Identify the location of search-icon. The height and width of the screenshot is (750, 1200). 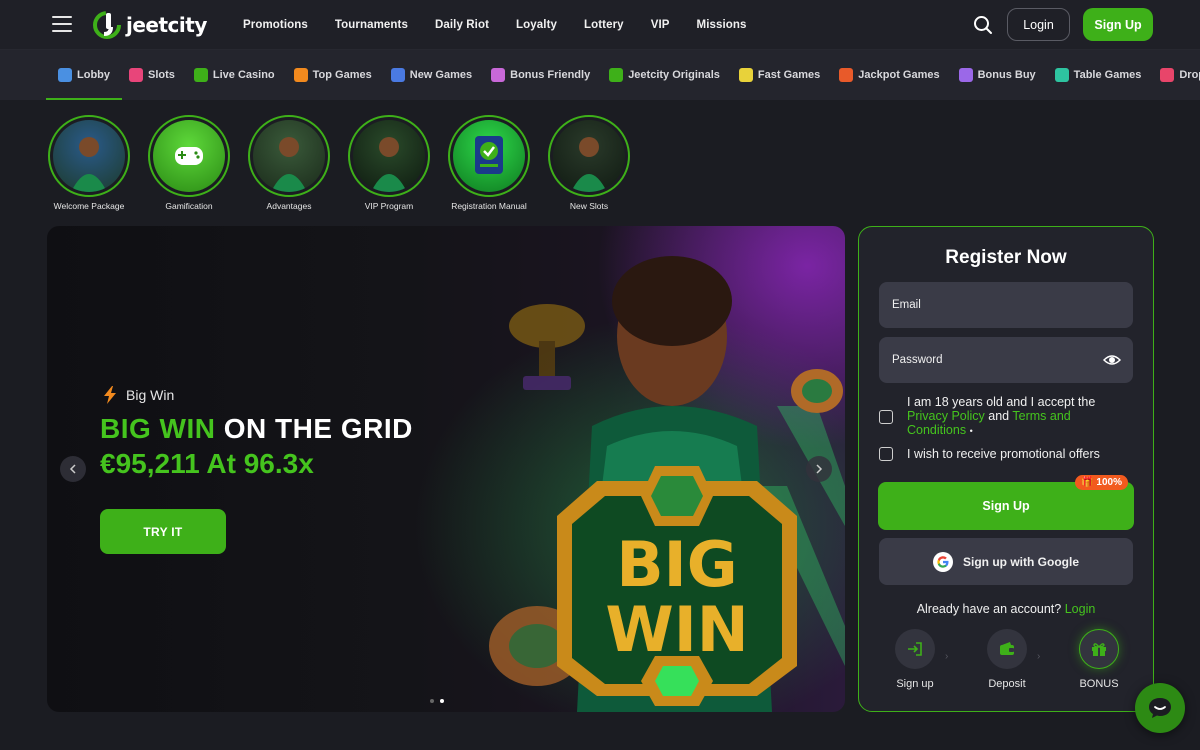
(983, 25).